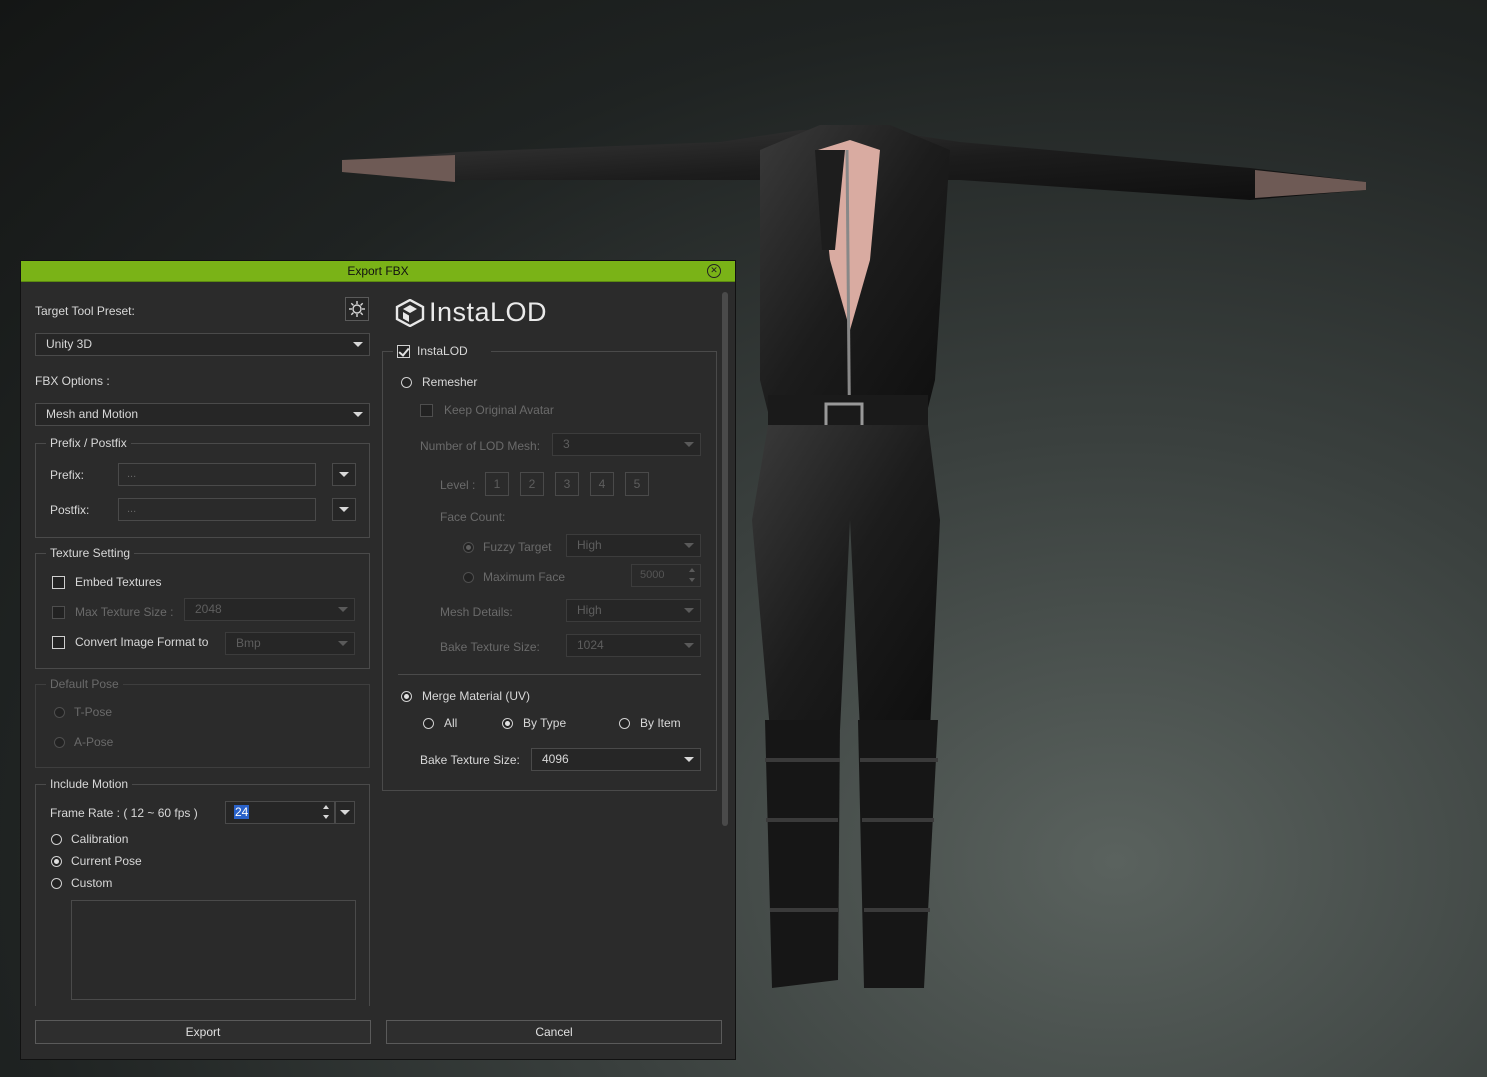 The image size is (1487, 1077). Describe the element at coordinates (89, 784) in the screenshot. I see `include-motion-legend: Include Motion` at that location.